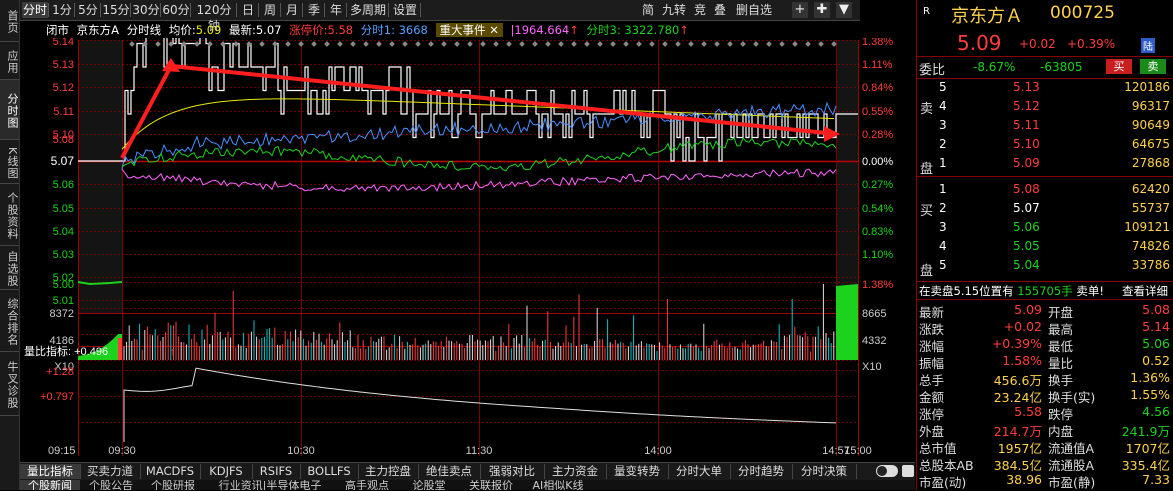  What do you see at coordinates (170, 471) in the screenshot?
I see `indicator-tab-2: MACDFS` at bounding box center [170, 471].